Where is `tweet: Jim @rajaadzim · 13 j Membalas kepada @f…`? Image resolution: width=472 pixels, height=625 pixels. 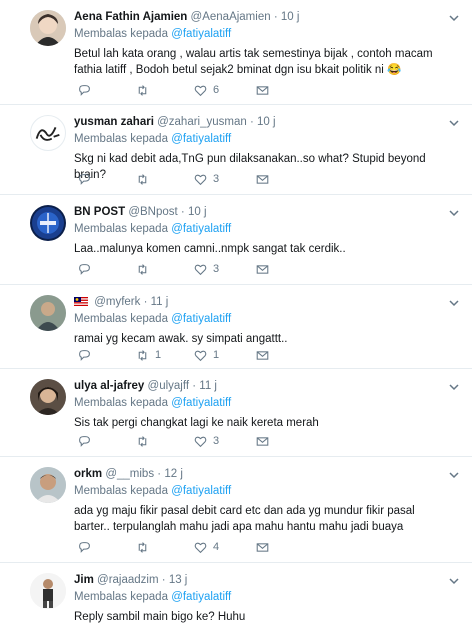 tweet: Jim @rajaadzim · 13 j Membalas kepada @f… is located at coordinates (236, 593).